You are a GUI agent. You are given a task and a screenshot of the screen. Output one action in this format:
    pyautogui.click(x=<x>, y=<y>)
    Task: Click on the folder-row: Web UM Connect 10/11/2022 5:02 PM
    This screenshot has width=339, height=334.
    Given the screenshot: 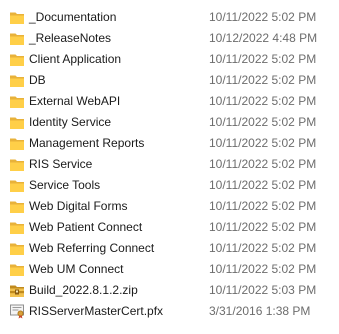 What is the action you would take?
    pyautogui.click(x=169, y=269)
    